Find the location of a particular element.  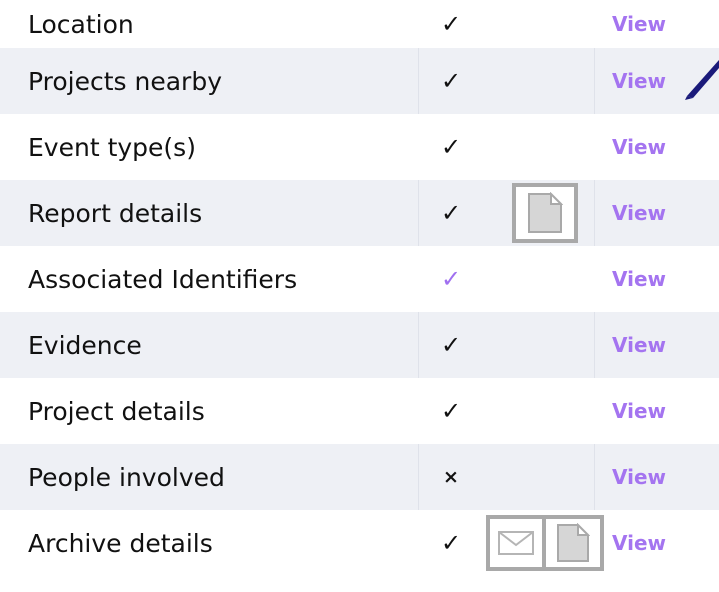

view-link-project-details: View is located at coordinates (639, 411).